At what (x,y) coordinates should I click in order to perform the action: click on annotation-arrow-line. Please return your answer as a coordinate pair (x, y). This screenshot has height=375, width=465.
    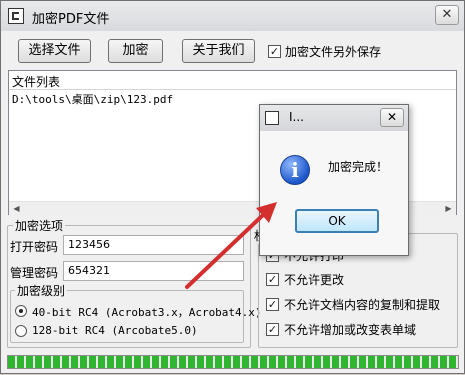
    Looking at the image, I should click on (225, 251).